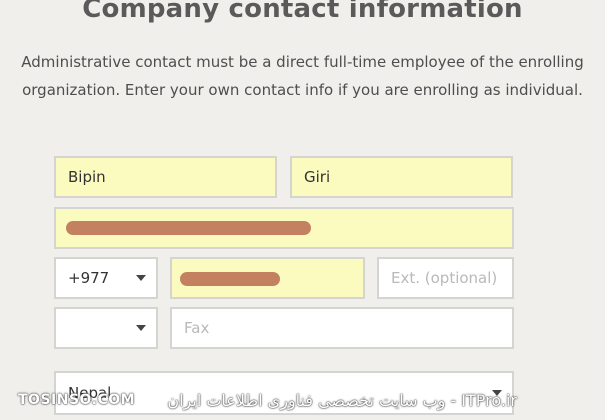  What do you see at coordinates (89, 278) in the screenshot?
I see `phone-country-code-value: +977` at bounding box center [89, 278].